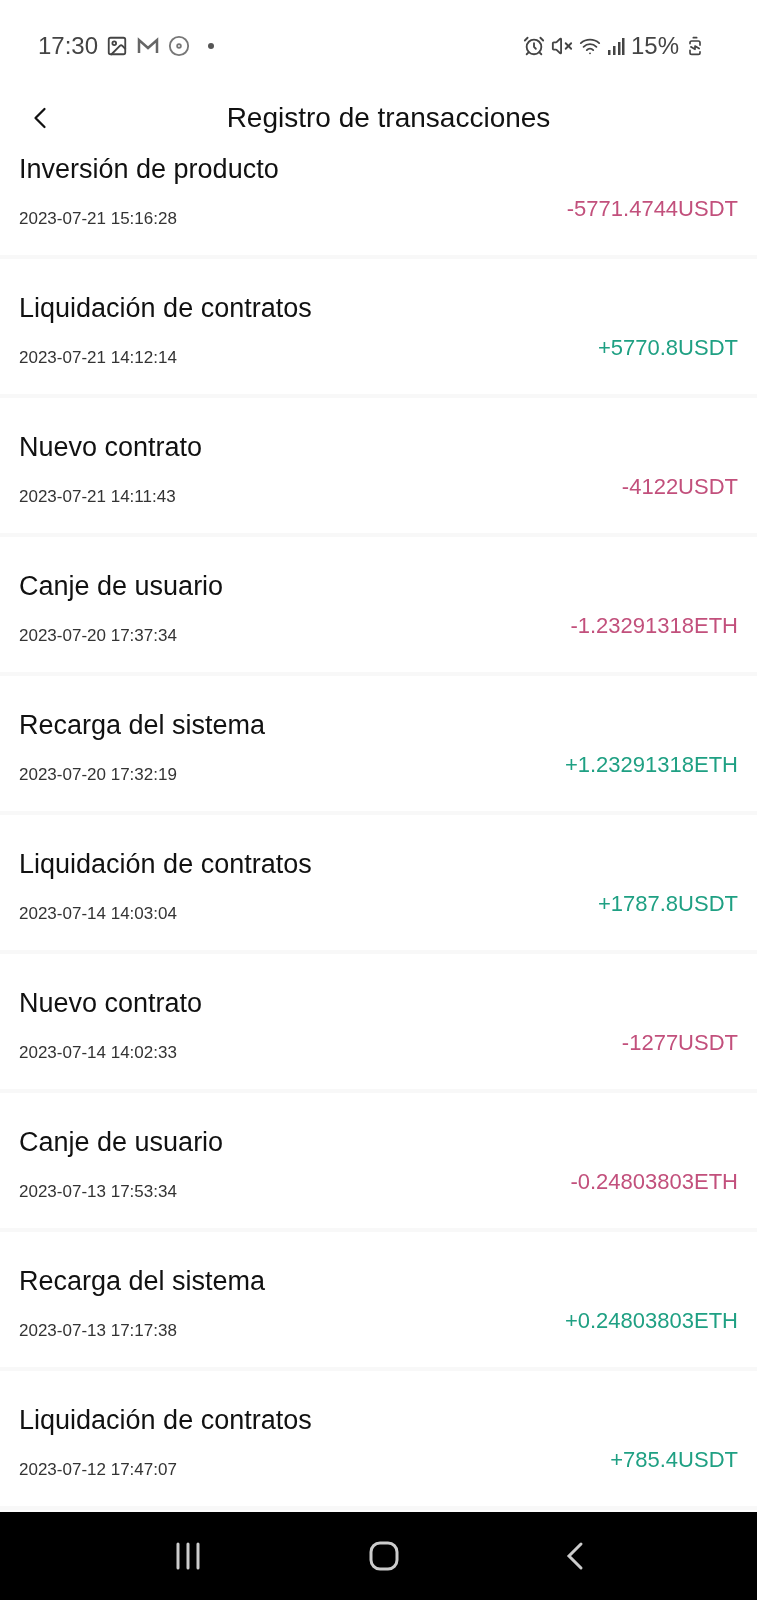 This screenshot has width=757, height=1600. What do you see at coordinates (651, 1321) in the screenshot?
I see `transaction-amount: +0.24803803ETH` at bounding box center [651, 1321].